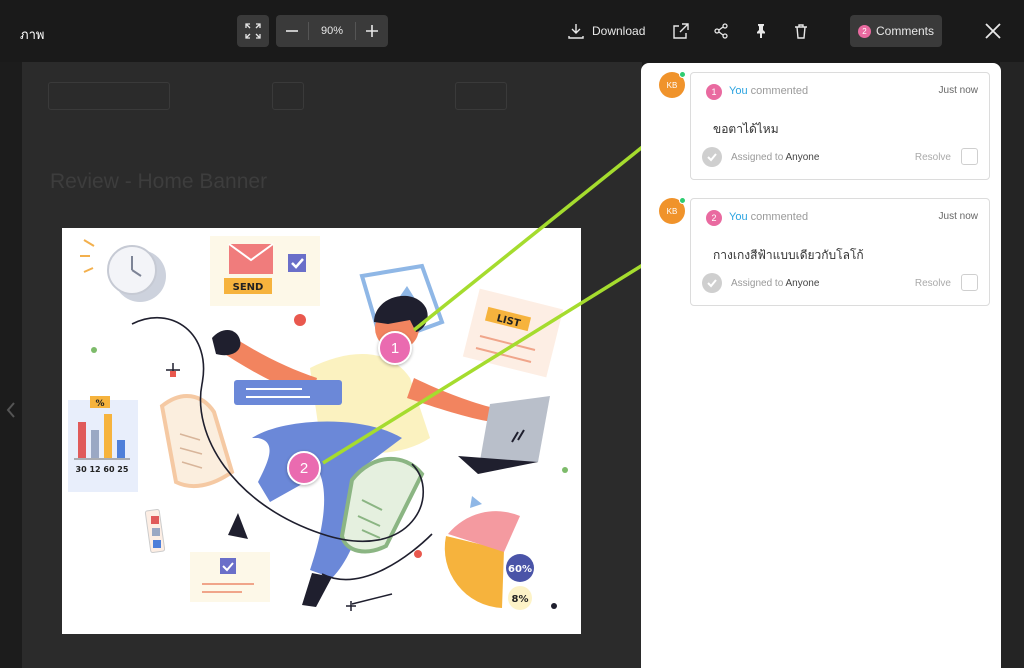 The height and width of the screenshot is (668, 1024). What do you see at coordinates (1012, 365) in the screenshot?
I see `background-scroll-strip` at bounding box center [1012, 365].